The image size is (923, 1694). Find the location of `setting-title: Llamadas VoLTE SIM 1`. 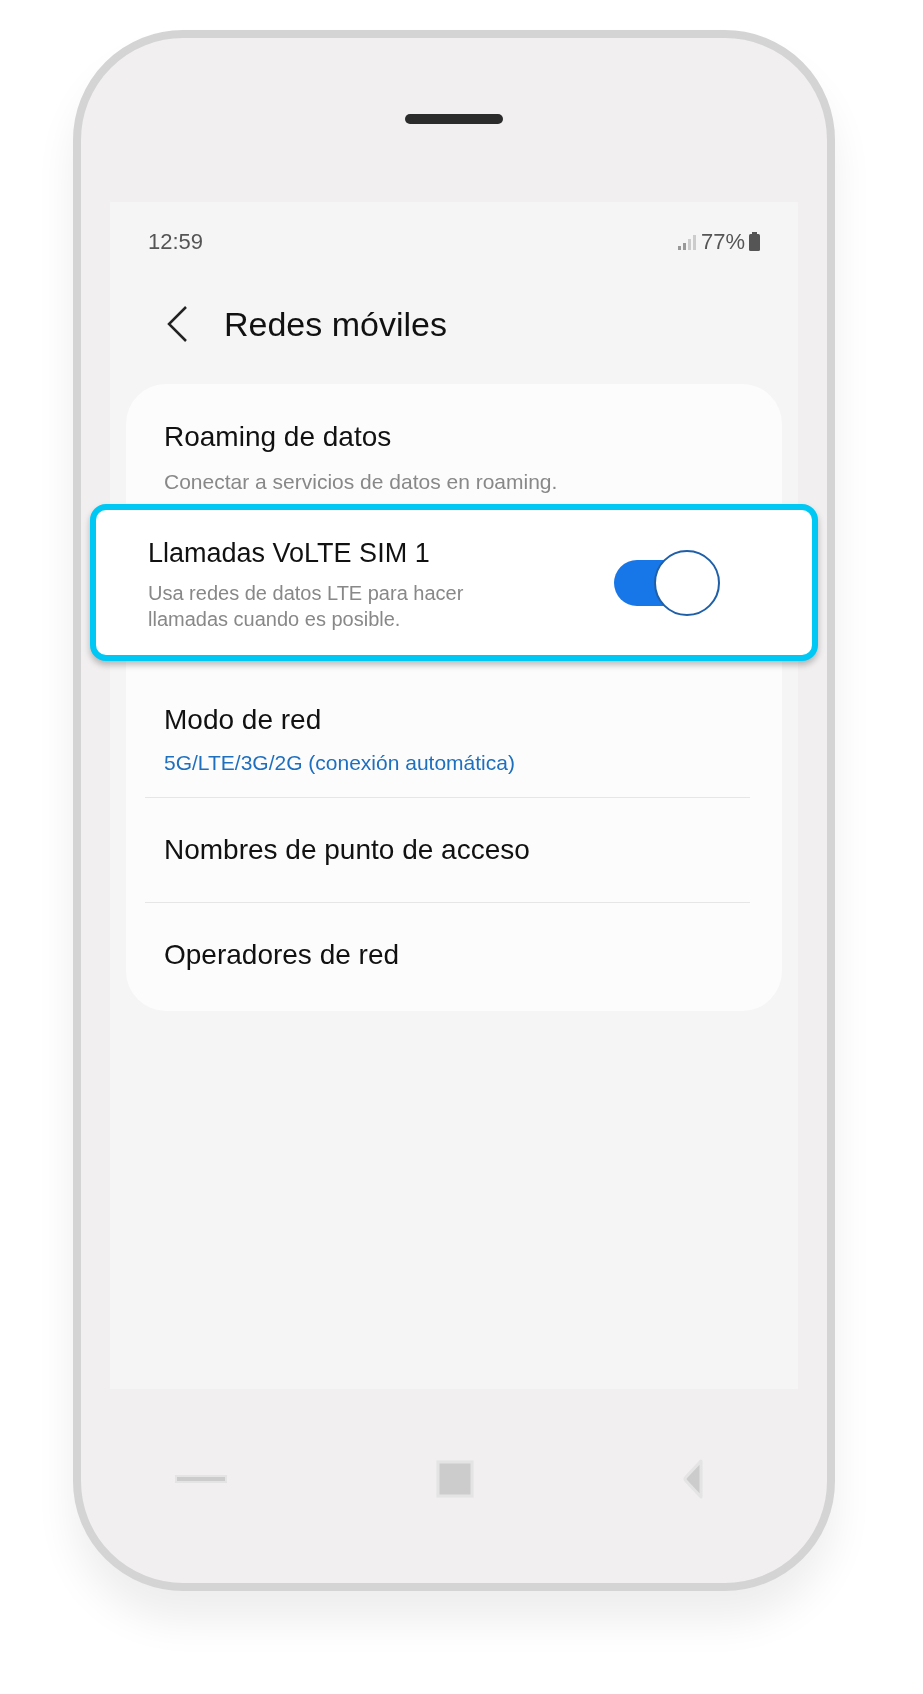

setting-title: Llamadas VoLTE SIM 1 is located at coordinates (289, 554).